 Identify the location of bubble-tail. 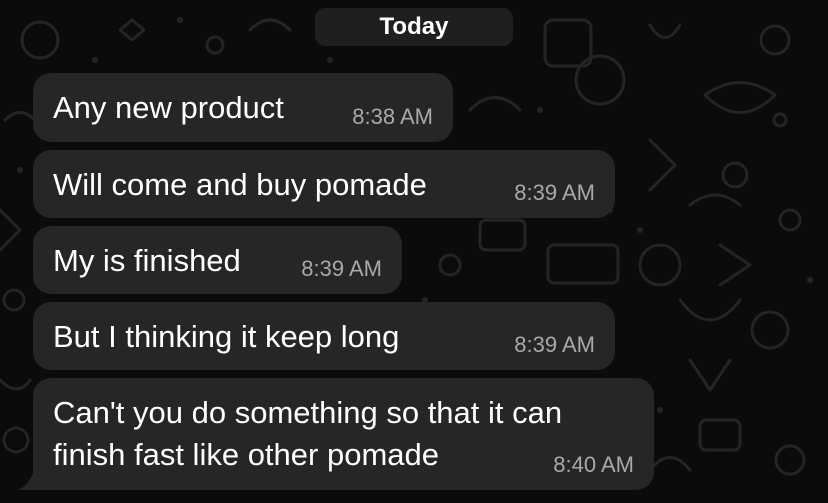
(33, 476).